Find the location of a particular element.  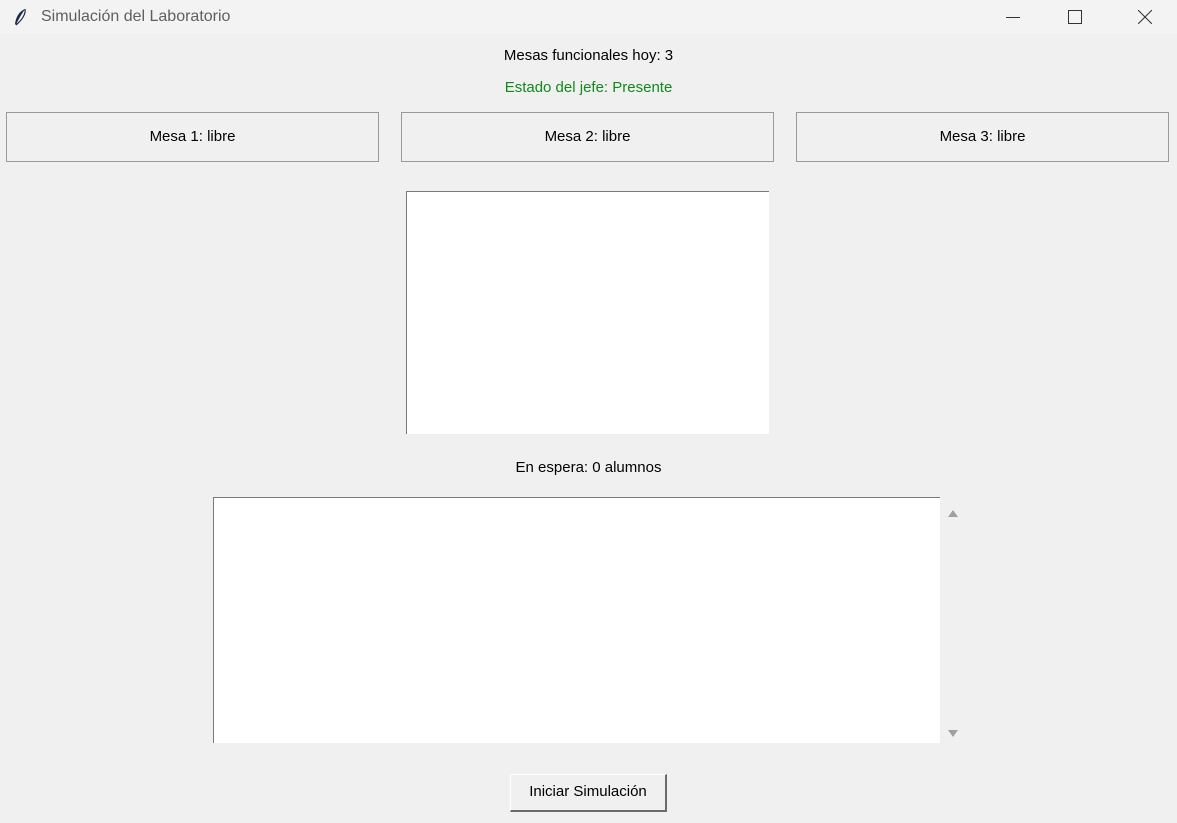

close-icon is located at coordinates (1145, 17).